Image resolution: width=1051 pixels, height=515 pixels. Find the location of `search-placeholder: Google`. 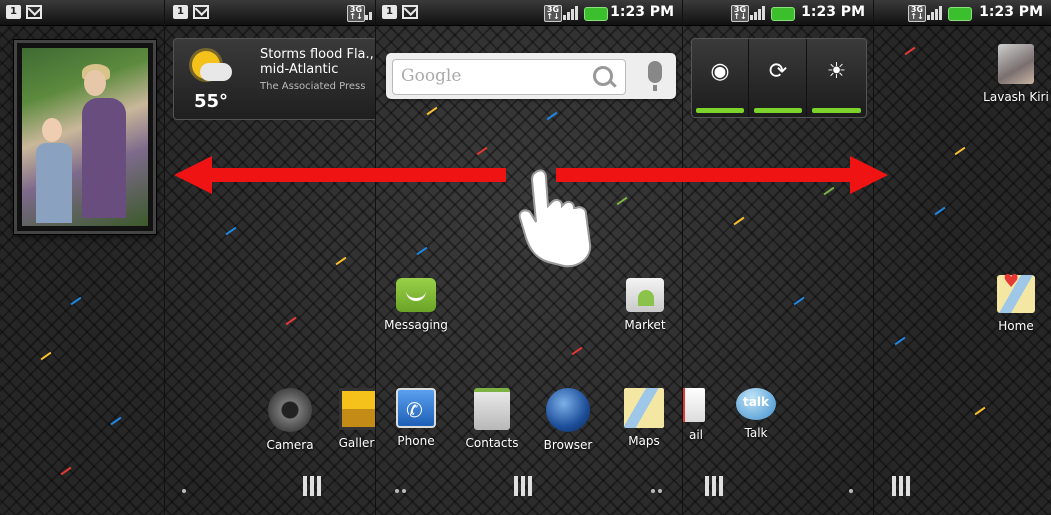

search-placeholder: Google is located at coordinates (431, 76).